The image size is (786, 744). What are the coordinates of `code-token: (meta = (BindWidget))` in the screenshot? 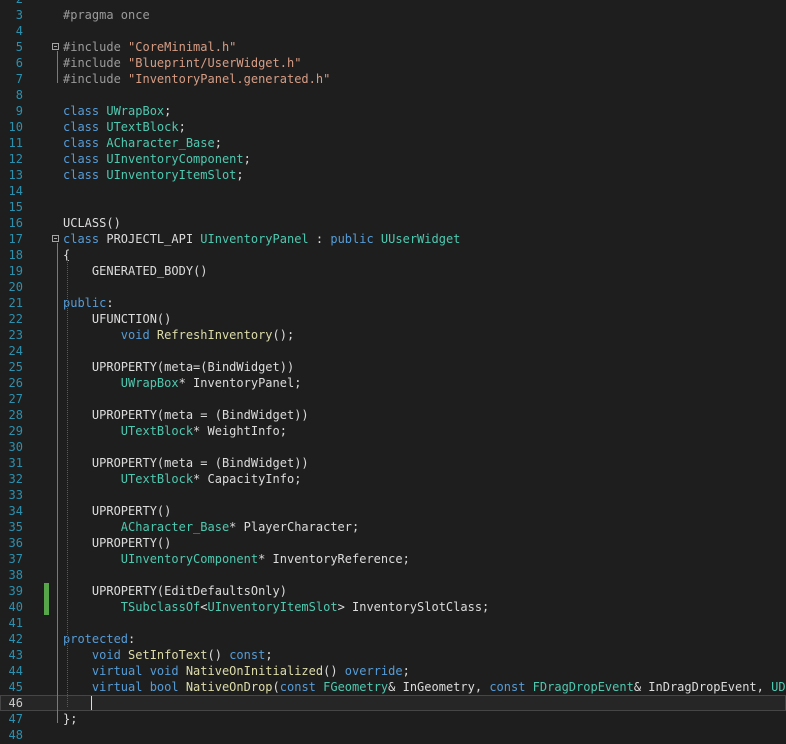 It's located at (232, 463).